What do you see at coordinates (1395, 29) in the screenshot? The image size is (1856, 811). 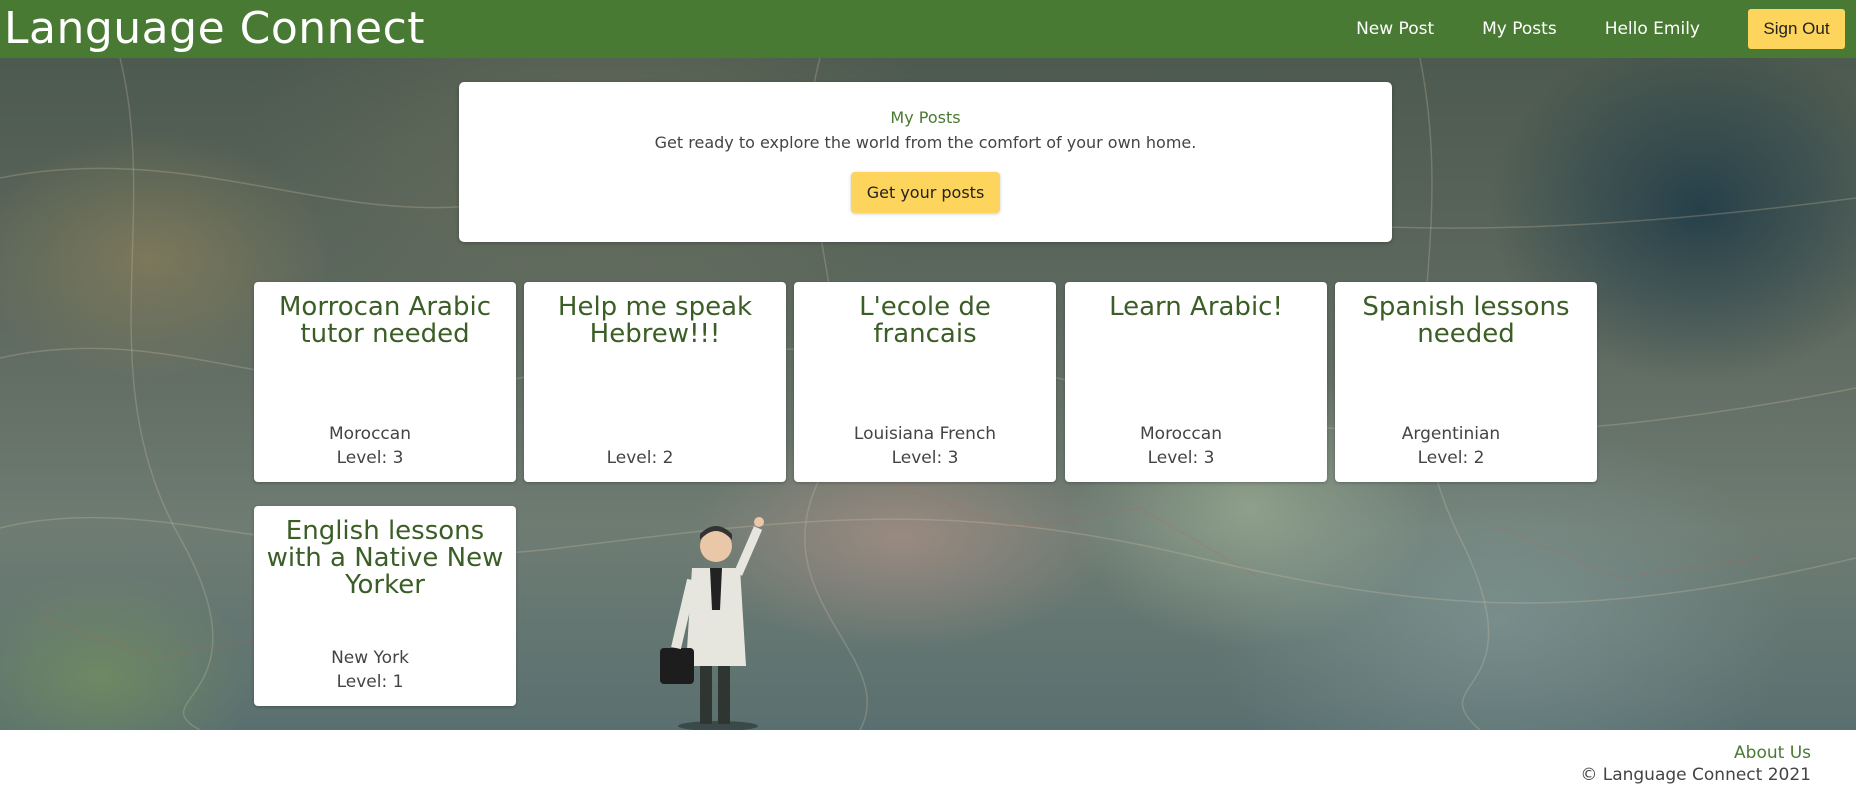 I see `nav-new-post: New Post` at bounding box center [1395, 29].